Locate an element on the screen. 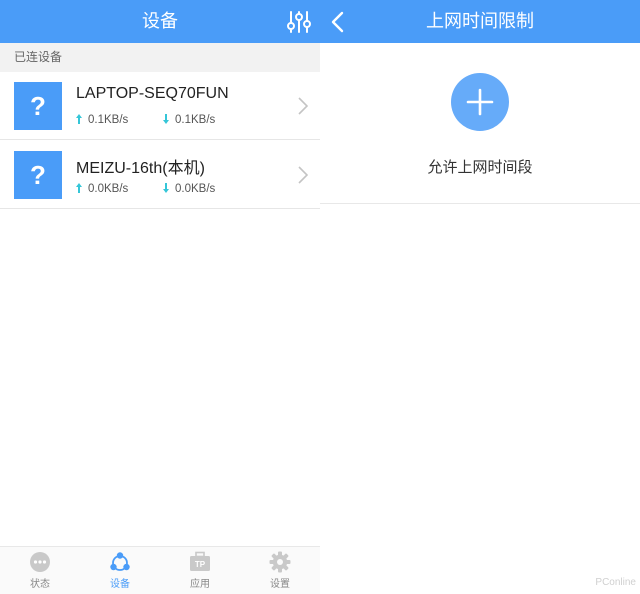  allowed-period-label: 允许上网时间段 is located at coordinates (480, 167).